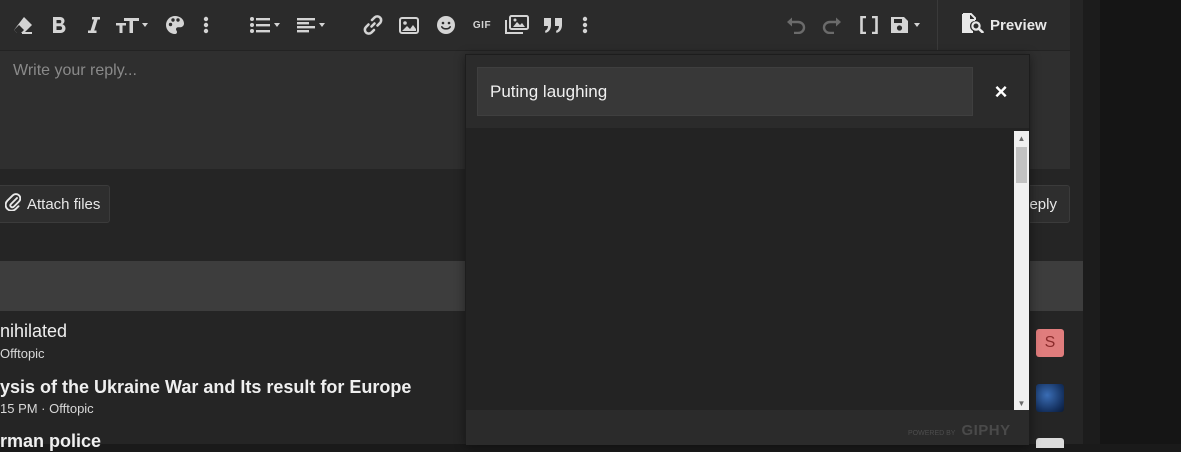  What do you see at coordinates (517, 25) in the screenshot?
I see `media-icon` at bounding box center [517, 25].